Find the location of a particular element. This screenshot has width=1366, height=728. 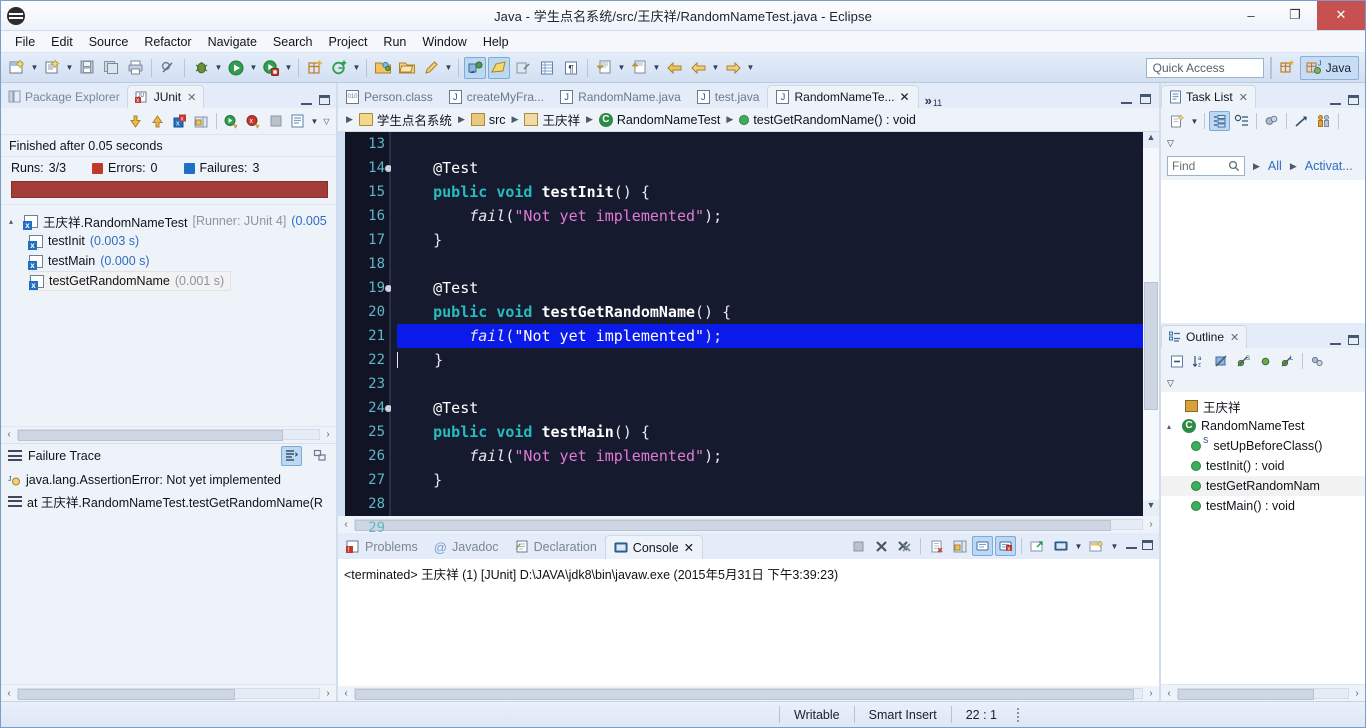

test-case-row: testMain (0.000 s) is located at coordinates (168, 261).